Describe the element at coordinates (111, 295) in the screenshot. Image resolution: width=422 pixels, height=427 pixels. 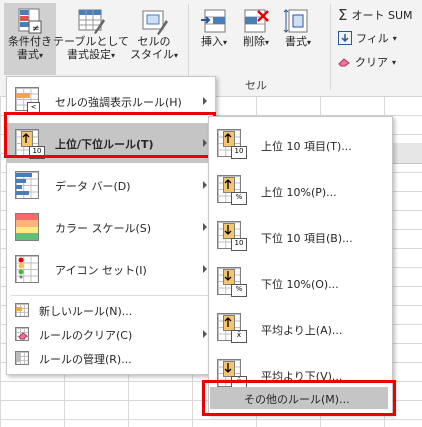
I see `menu-separator` at that location.